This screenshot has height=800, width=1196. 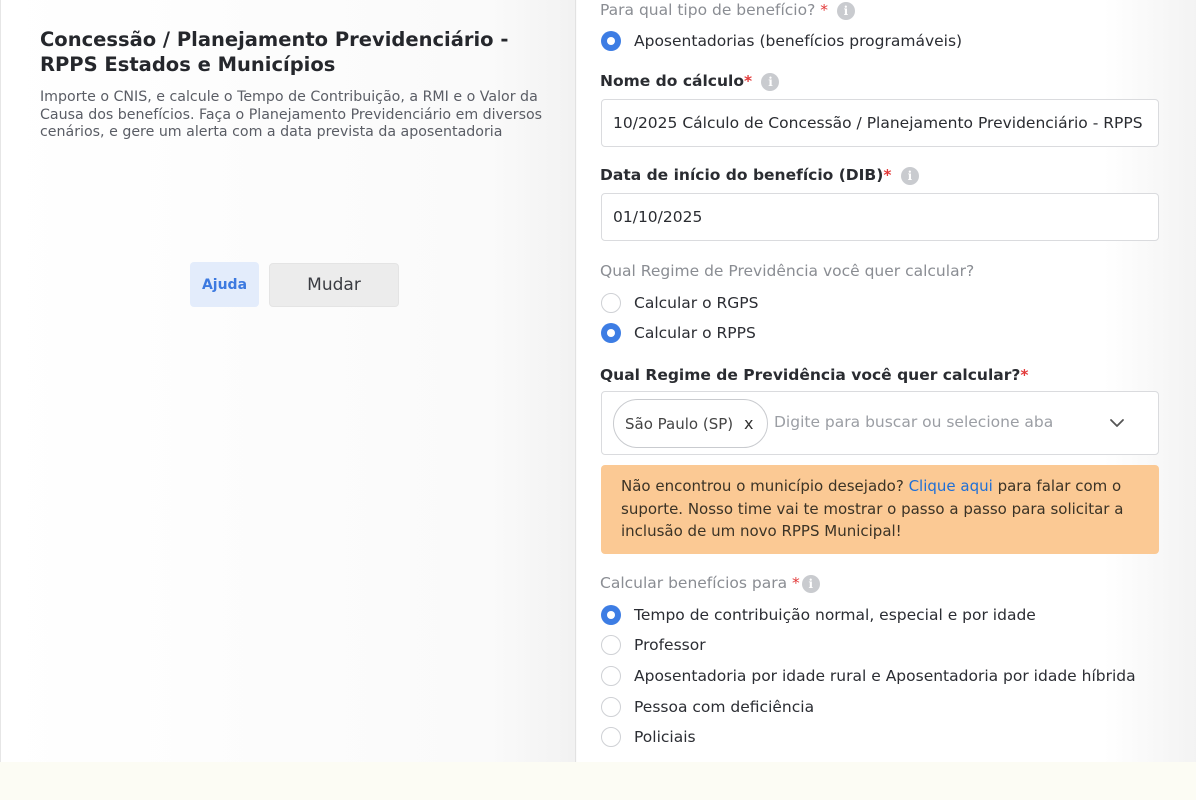 What do you see at coordinates (708, 10) in the screenshot?
I see `benefit-type-label-text: Para qual tipo de benefício?` at bounding box center [708, 10].